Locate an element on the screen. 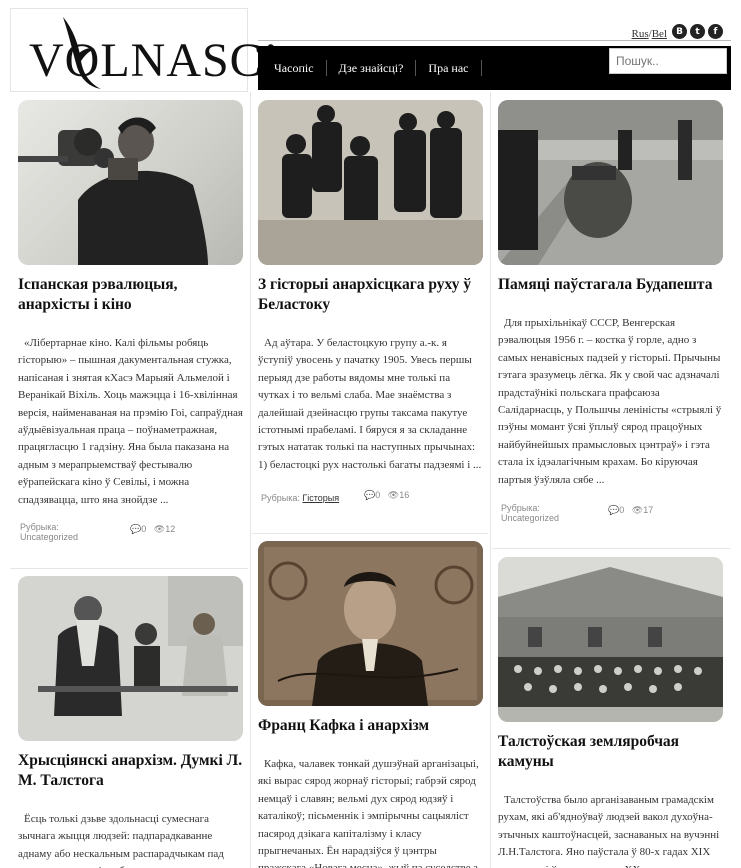 Image resolution: width=741 pixels, height=868 pixels. search-input is located at coordinates (668, 61).